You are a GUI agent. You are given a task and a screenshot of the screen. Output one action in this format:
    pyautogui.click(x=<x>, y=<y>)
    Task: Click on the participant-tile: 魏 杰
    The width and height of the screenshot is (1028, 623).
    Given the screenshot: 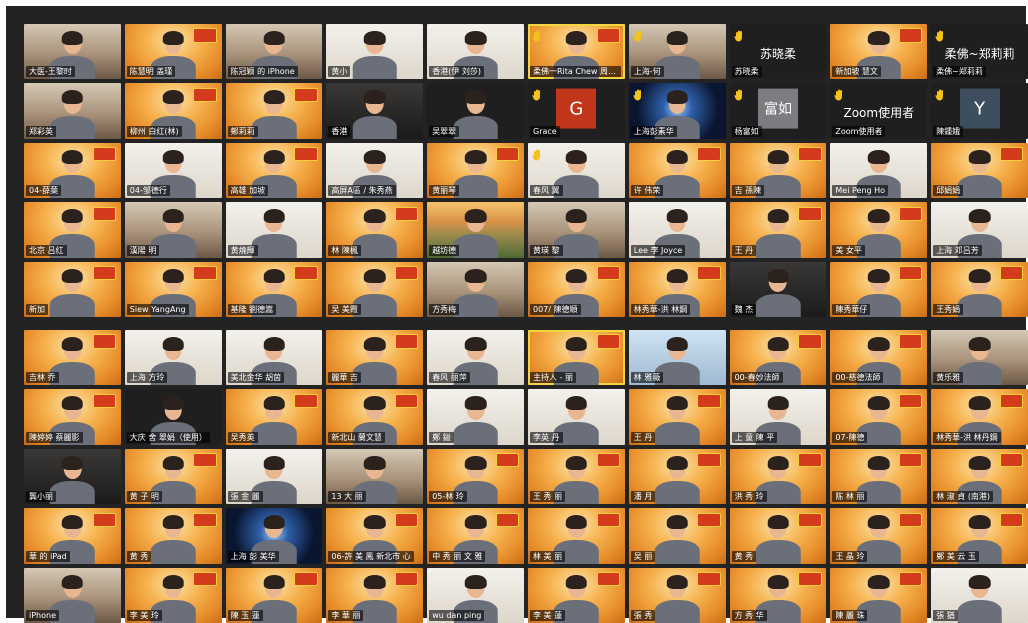 What is the action you would take?
    pyautogui.click(x=778, y=289)
    